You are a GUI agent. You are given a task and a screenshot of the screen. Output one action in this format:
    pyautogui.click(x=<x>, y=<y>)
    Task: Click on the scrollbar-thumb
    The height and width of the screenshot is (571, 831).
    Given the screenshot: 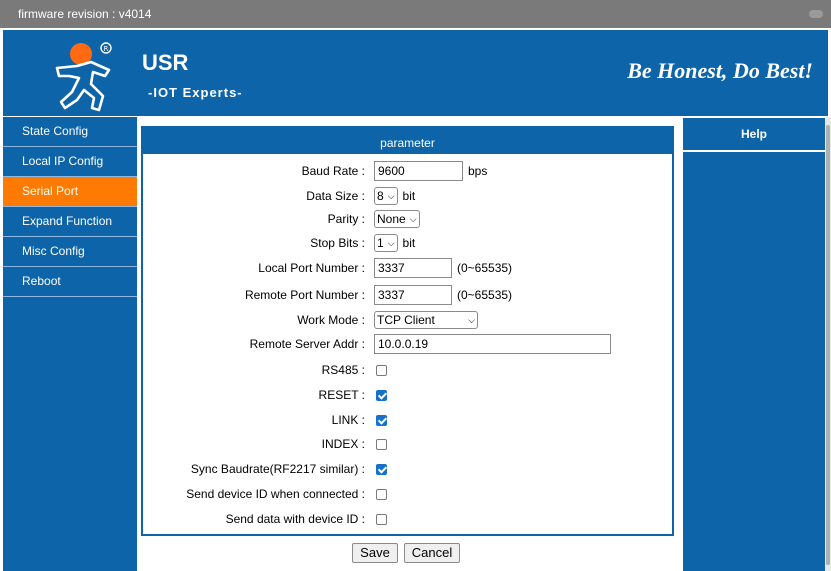 What is the action you would take?
    pyautogui.click(x=828, y=345)
    